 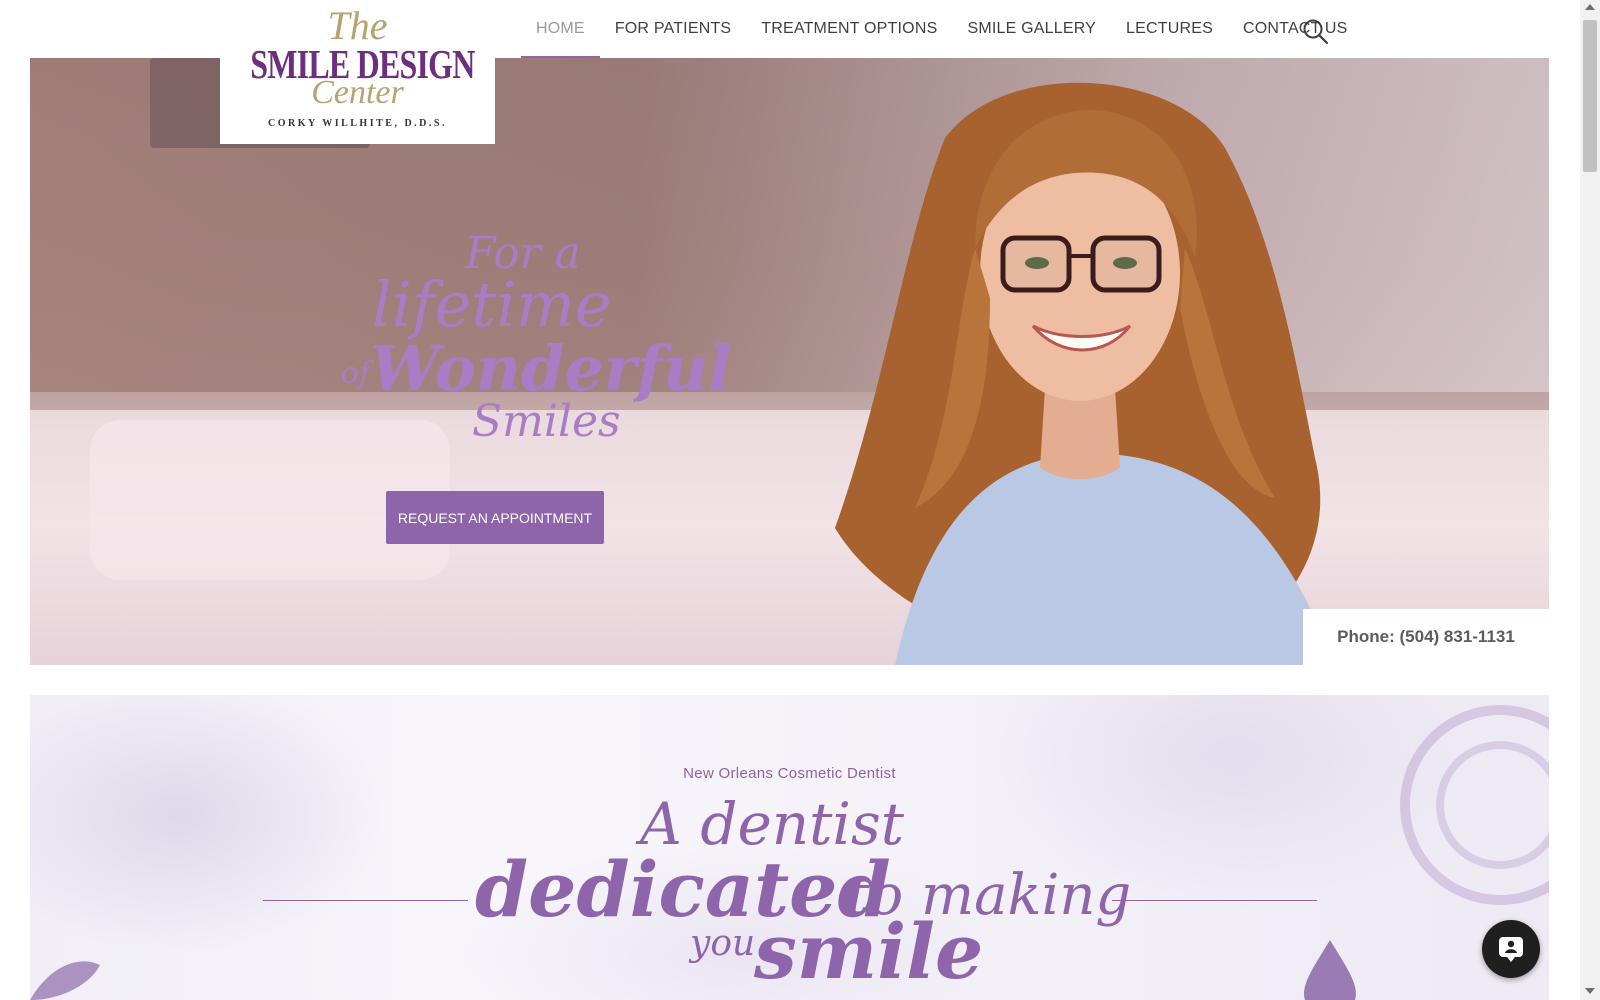 I want to click on nav-treatment-options: TREATMENT OPTIONS, so click(x=849, y=29).